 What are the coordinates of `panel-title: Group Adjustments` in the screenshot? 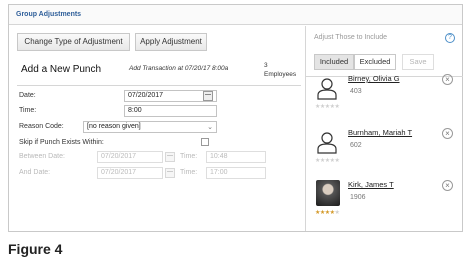 It's located at (49, 14).